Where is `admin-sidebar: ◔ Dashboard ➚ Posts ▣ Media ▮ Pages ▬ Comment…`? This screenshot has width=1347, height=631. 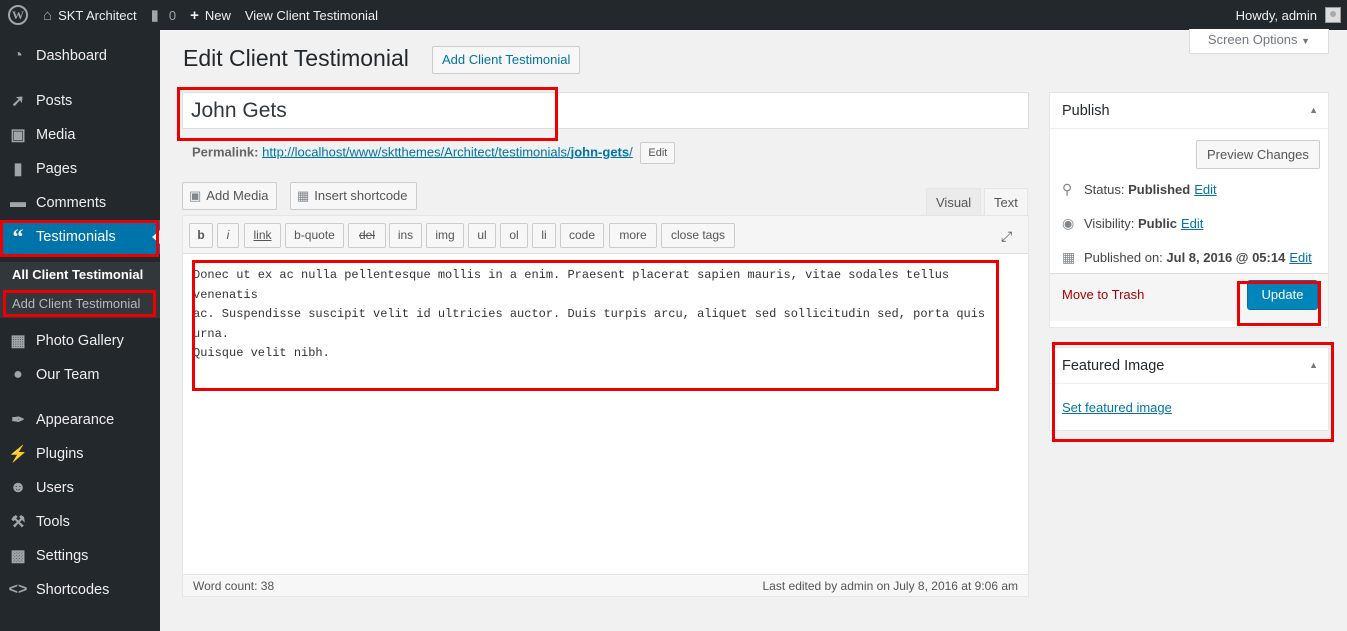
admin-sidebar: ◔ Dashboard ➚ Posts ▣ Media ▮ Pages ▬ Comment… is located at coordinates (80, 330).